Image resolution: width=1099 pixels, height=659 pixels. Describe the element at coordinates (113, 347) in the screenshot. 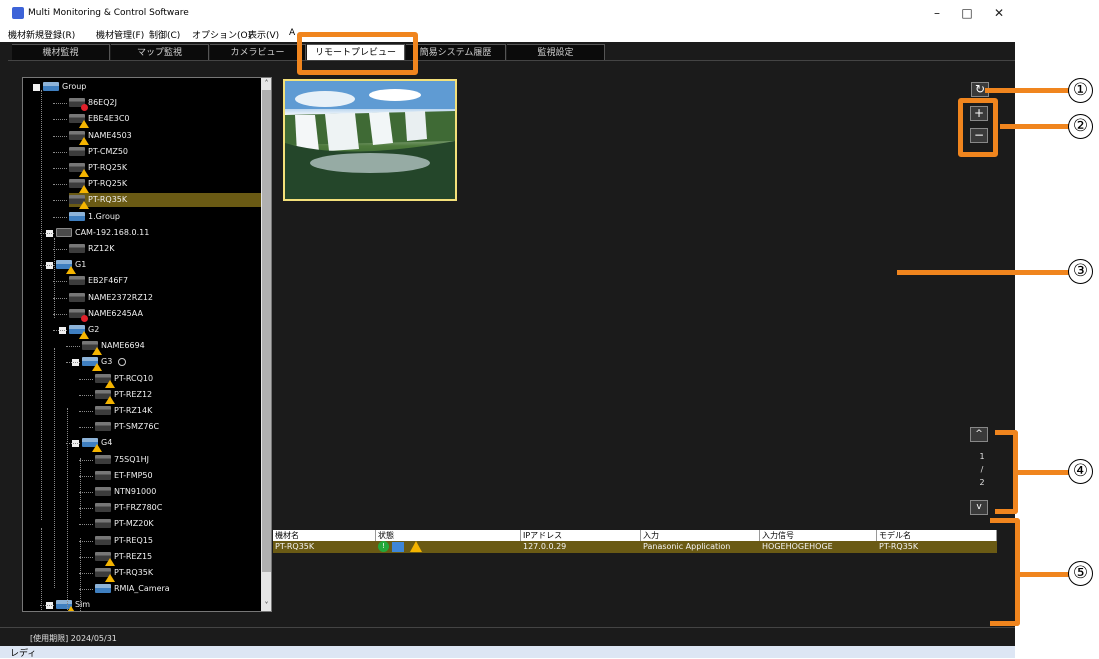

I see `tree-item: NAME6694` at that location.